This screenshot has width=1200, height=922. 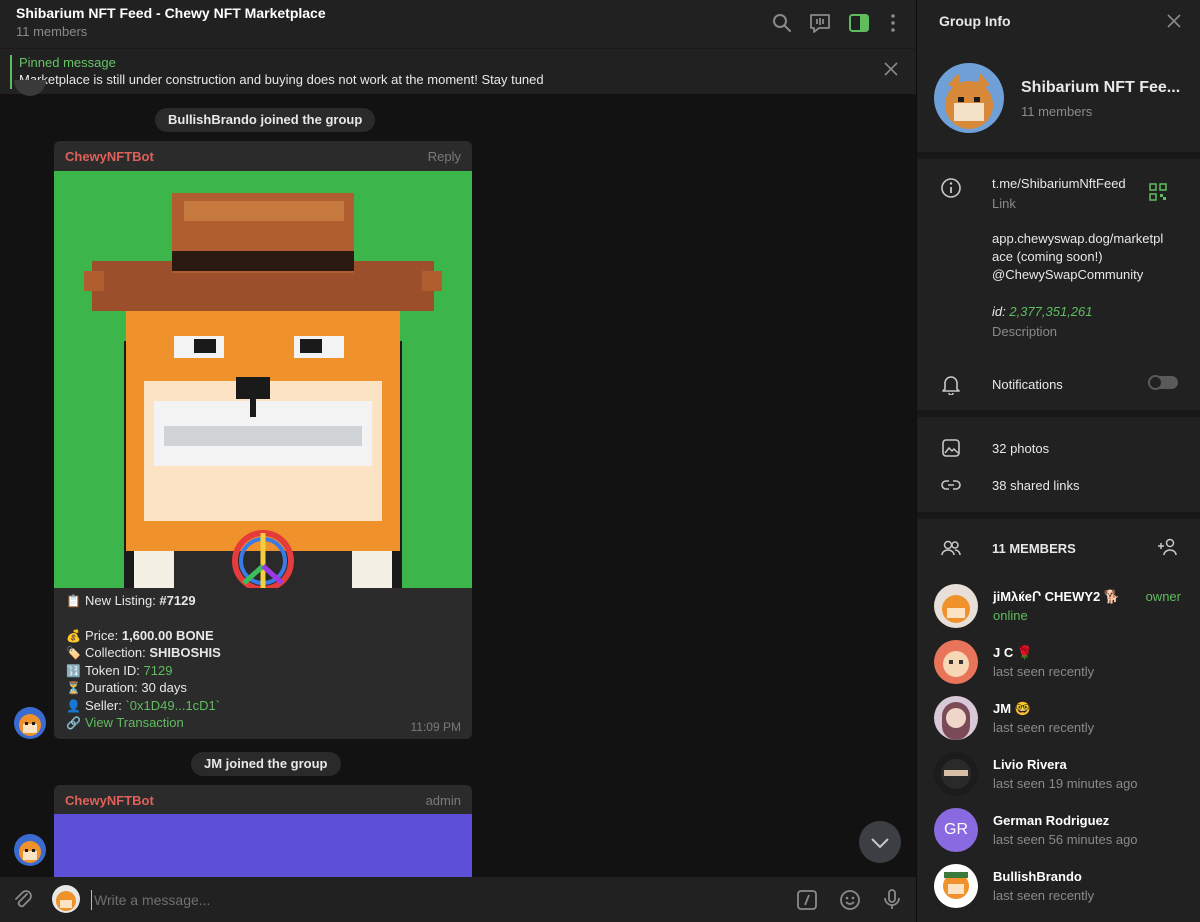 What do you see at coordinates (1059, 183) in the screenshot?
I see `group-link: t.me/ShibariumNftFeed` at bounding box center [1059, 183].